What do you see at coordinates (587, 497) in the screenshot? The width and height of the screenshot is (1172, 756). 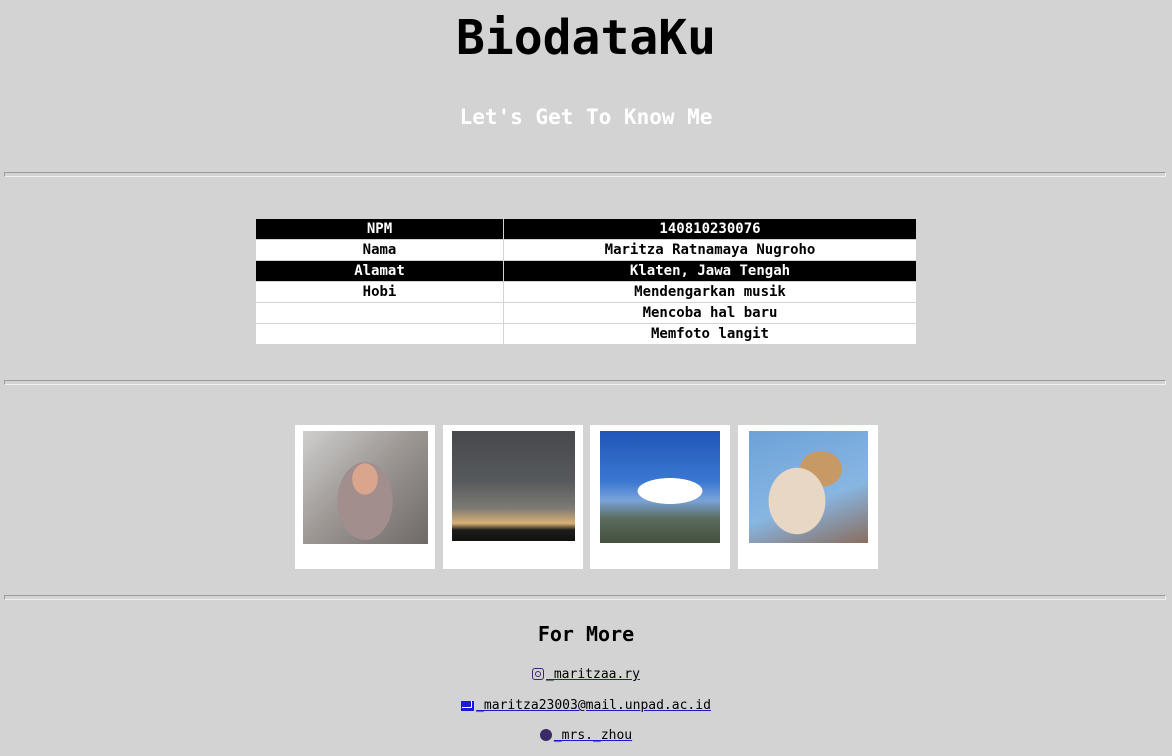 I see `photo-gallery` at bounding box center [587, 497].